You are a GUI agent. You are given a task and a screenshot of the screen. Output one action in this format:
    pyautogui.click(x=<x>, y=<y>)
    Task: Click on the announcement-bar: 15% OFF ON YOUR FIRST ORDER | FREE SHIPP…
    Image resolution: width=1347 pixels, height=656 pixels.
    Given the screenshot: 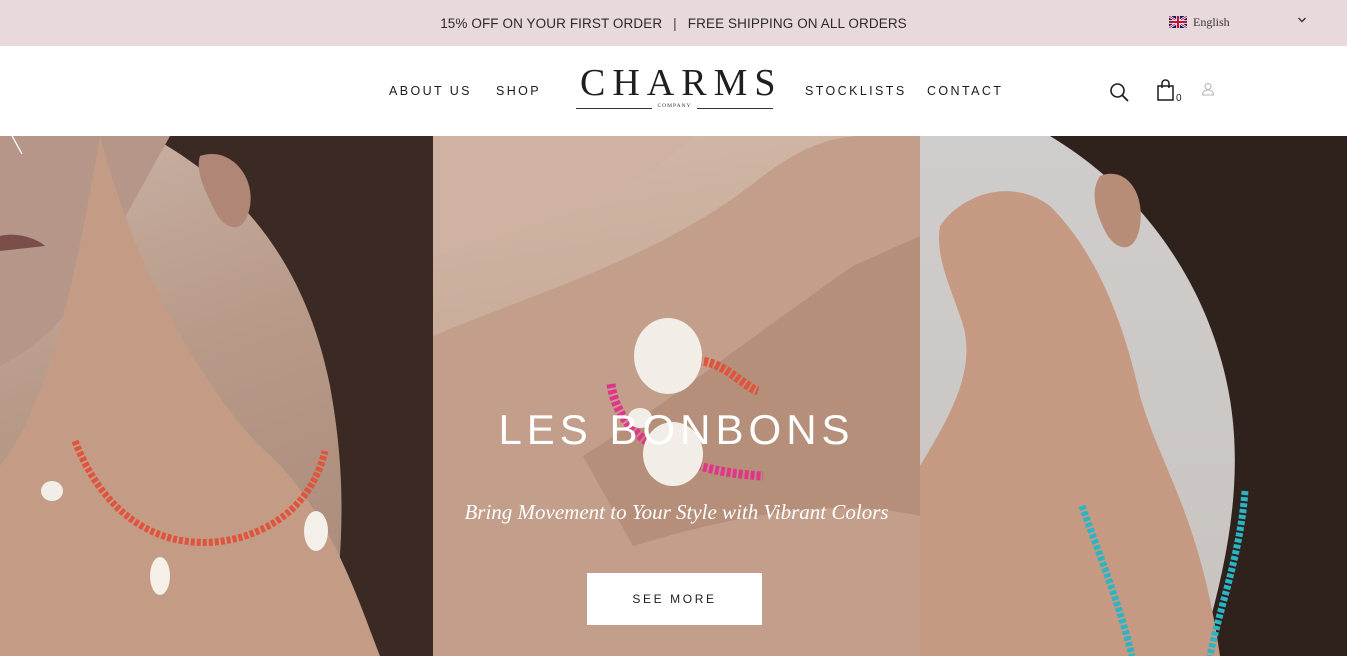 What is the action you would take?
    pyautogui.click(x=673, y=23)
    